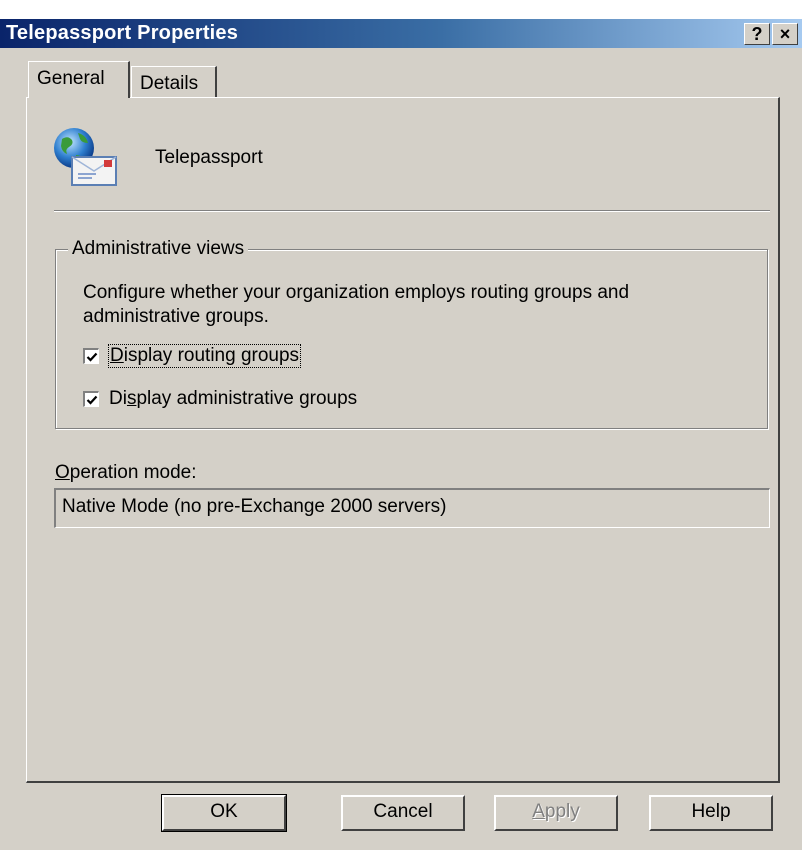  Describe the element at coordinates (126, 472) in the screenshot. I see `operation-mode-label: Operation mode:` at that location.